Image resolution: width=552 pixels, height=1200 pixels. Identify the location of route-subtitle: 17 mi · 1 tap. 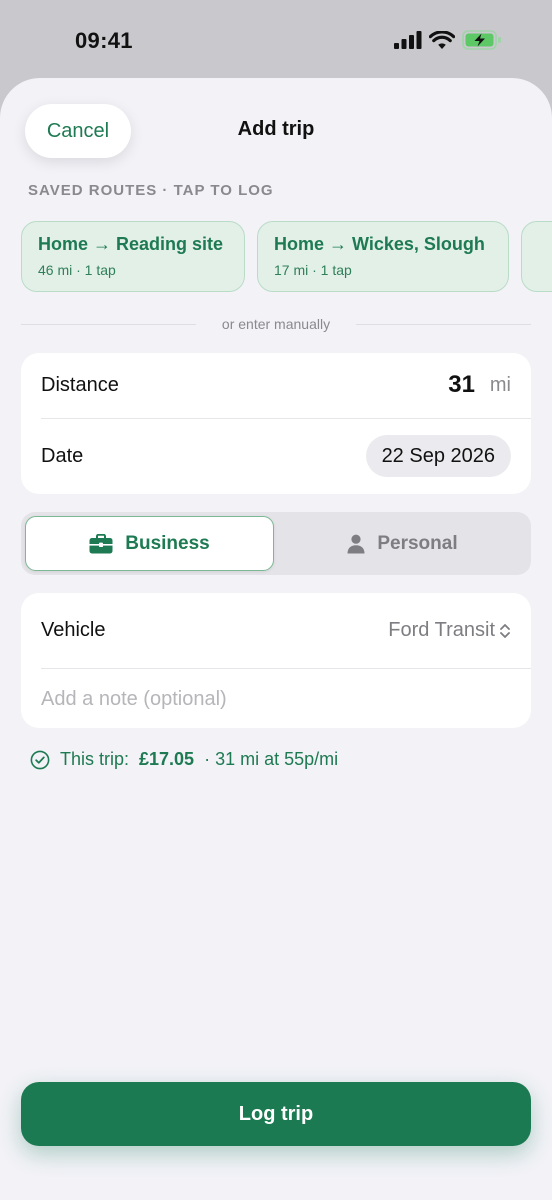
(313, 270).